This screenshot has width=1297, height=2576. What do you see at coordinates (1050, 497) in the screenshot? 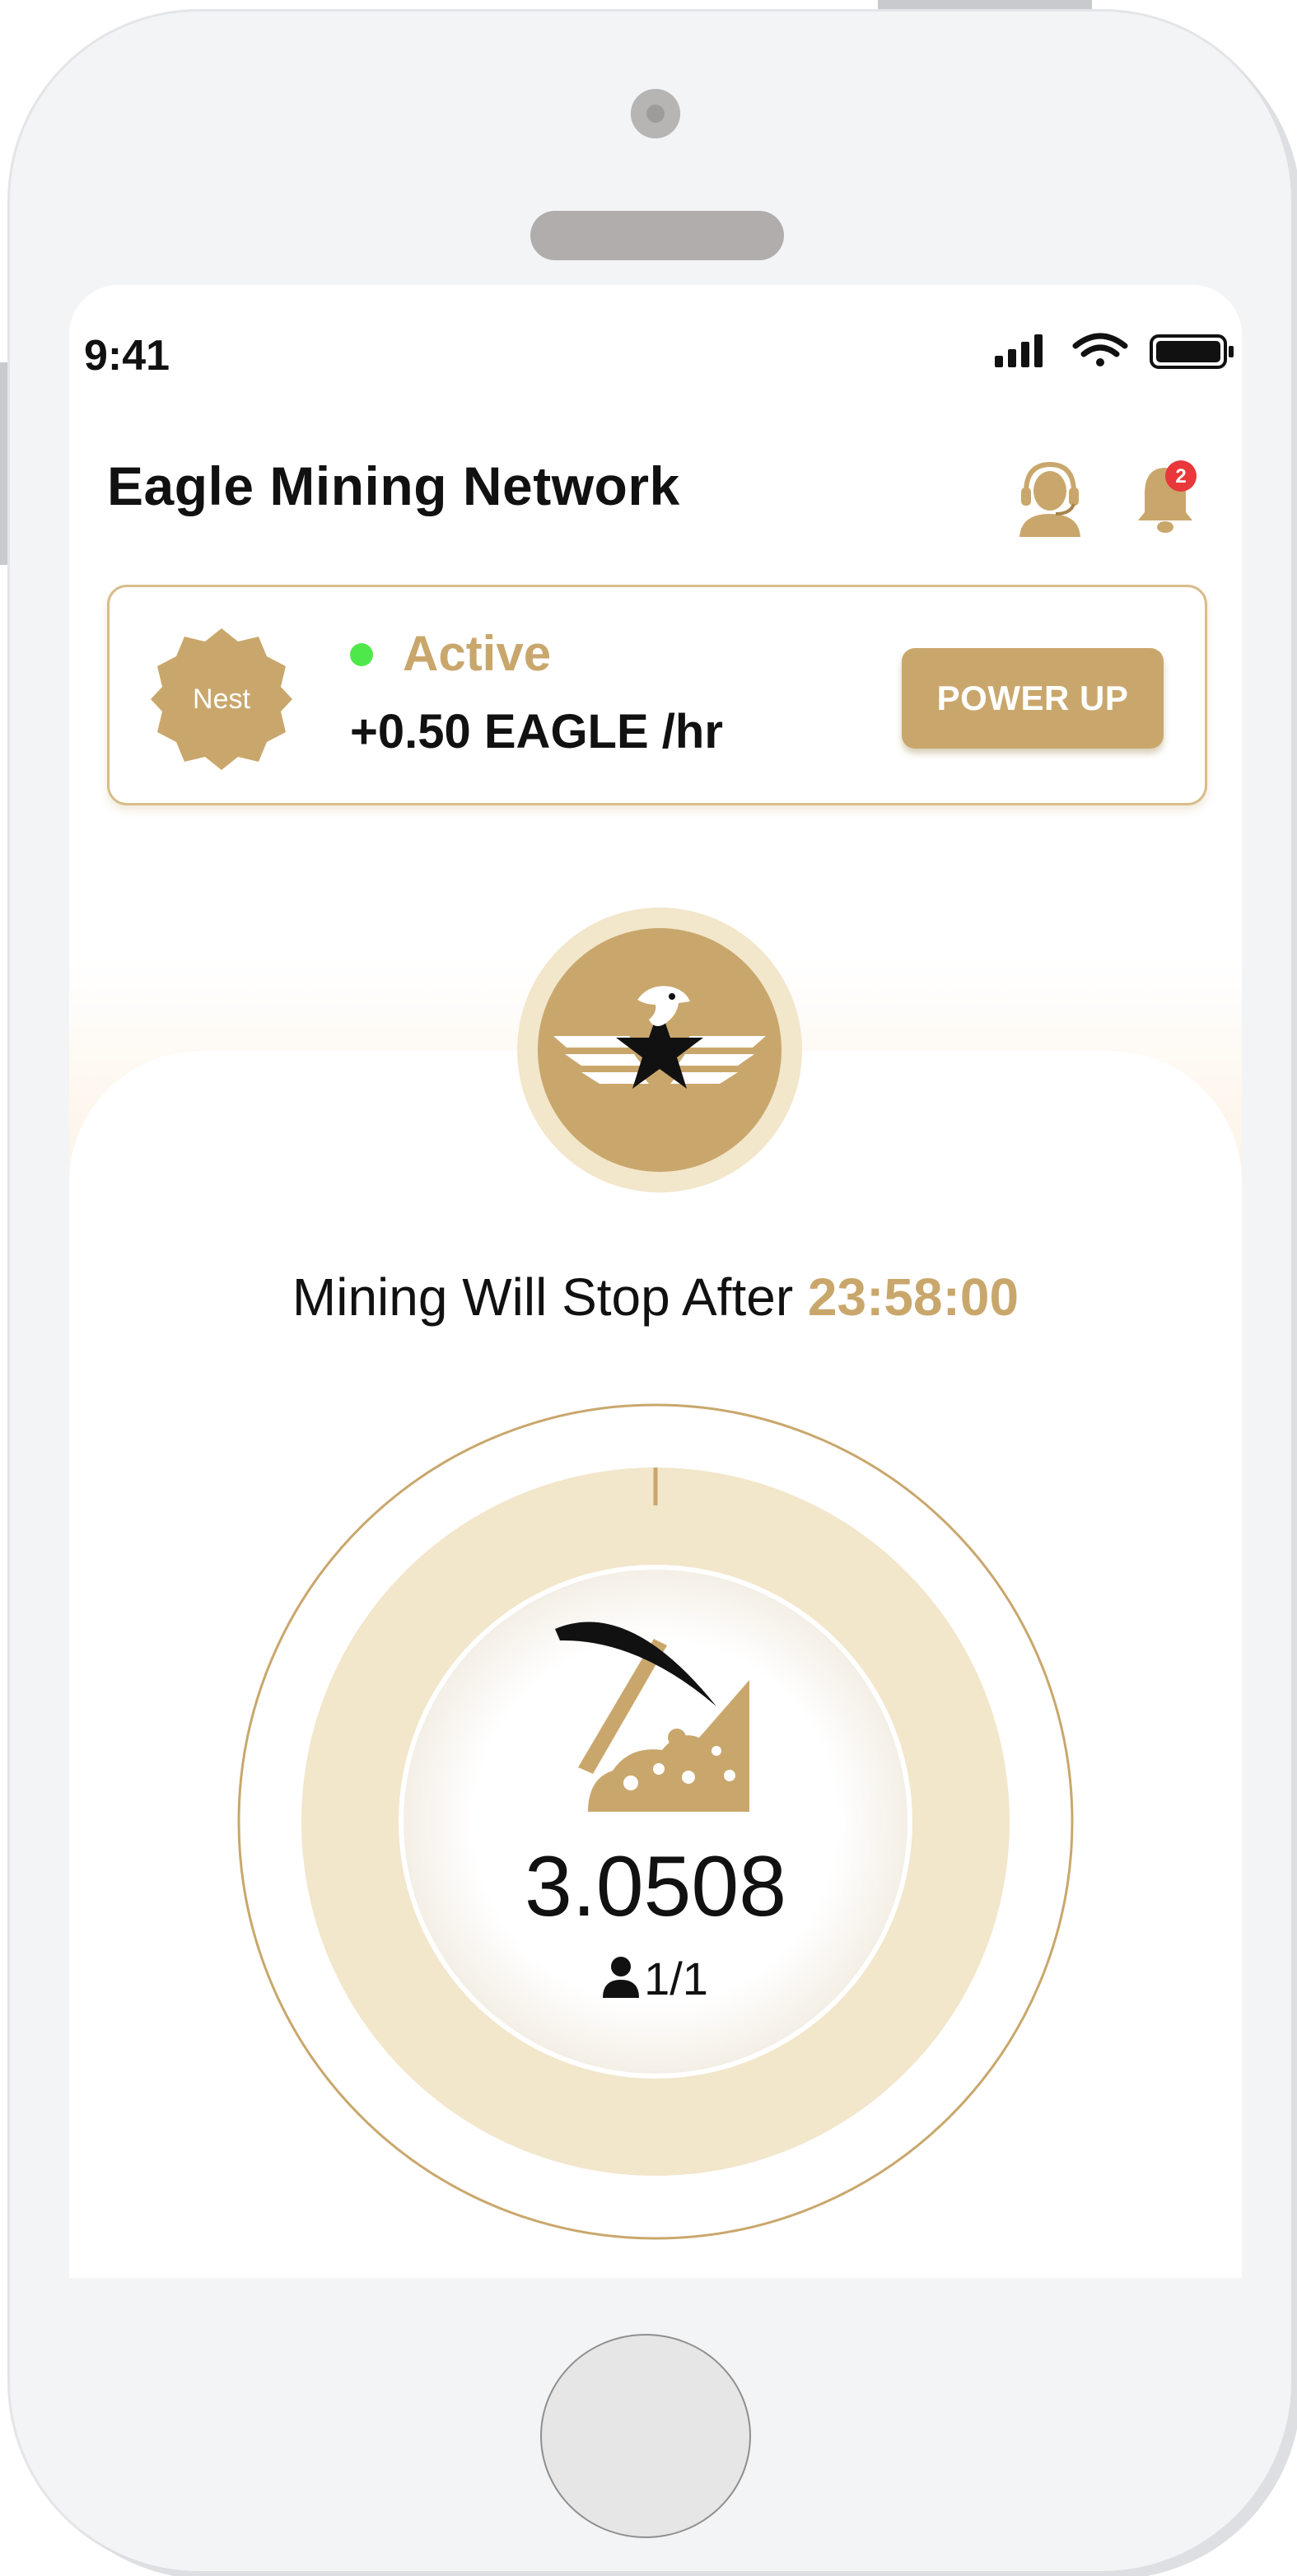
I see `support-agent-icon` at bounding box center [1050, 497].